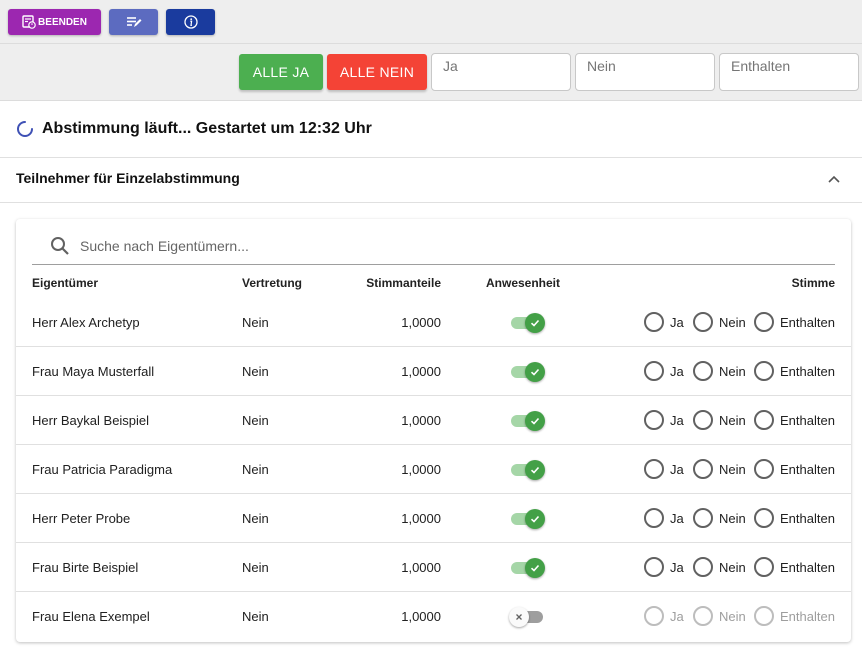  What do you see at coordinates (431, 202) in the screenshot?
I see `divider` at bounding box center [431, 202].